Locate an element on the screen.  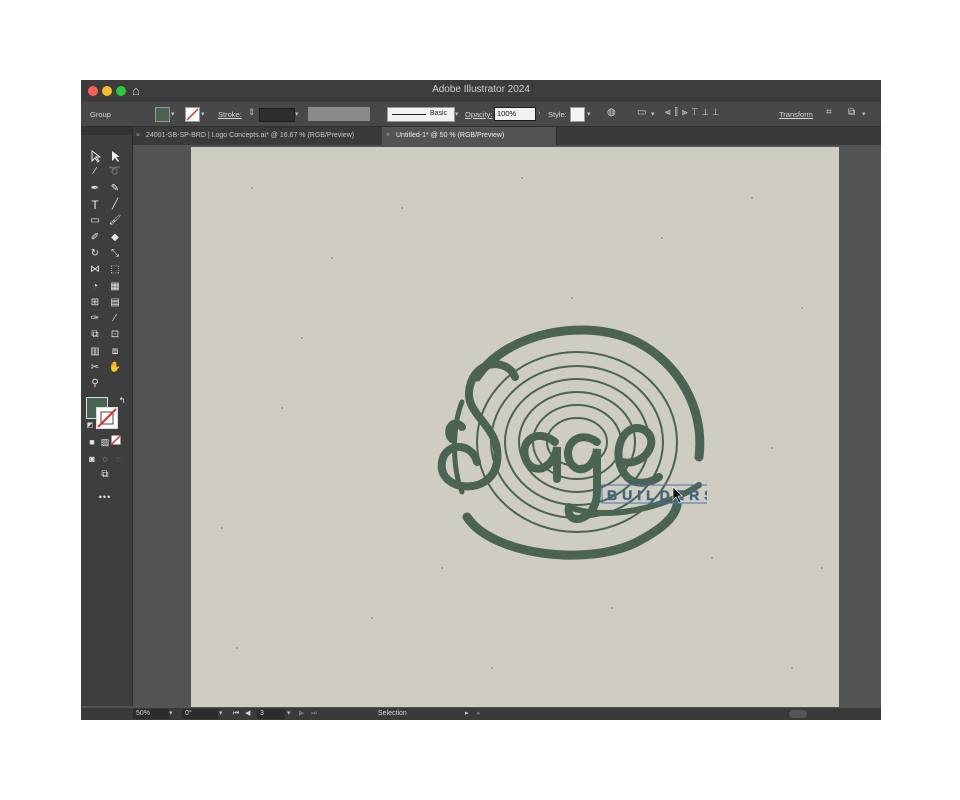
pen-tool-icon: ✒ is located at coordinates (95, 189).